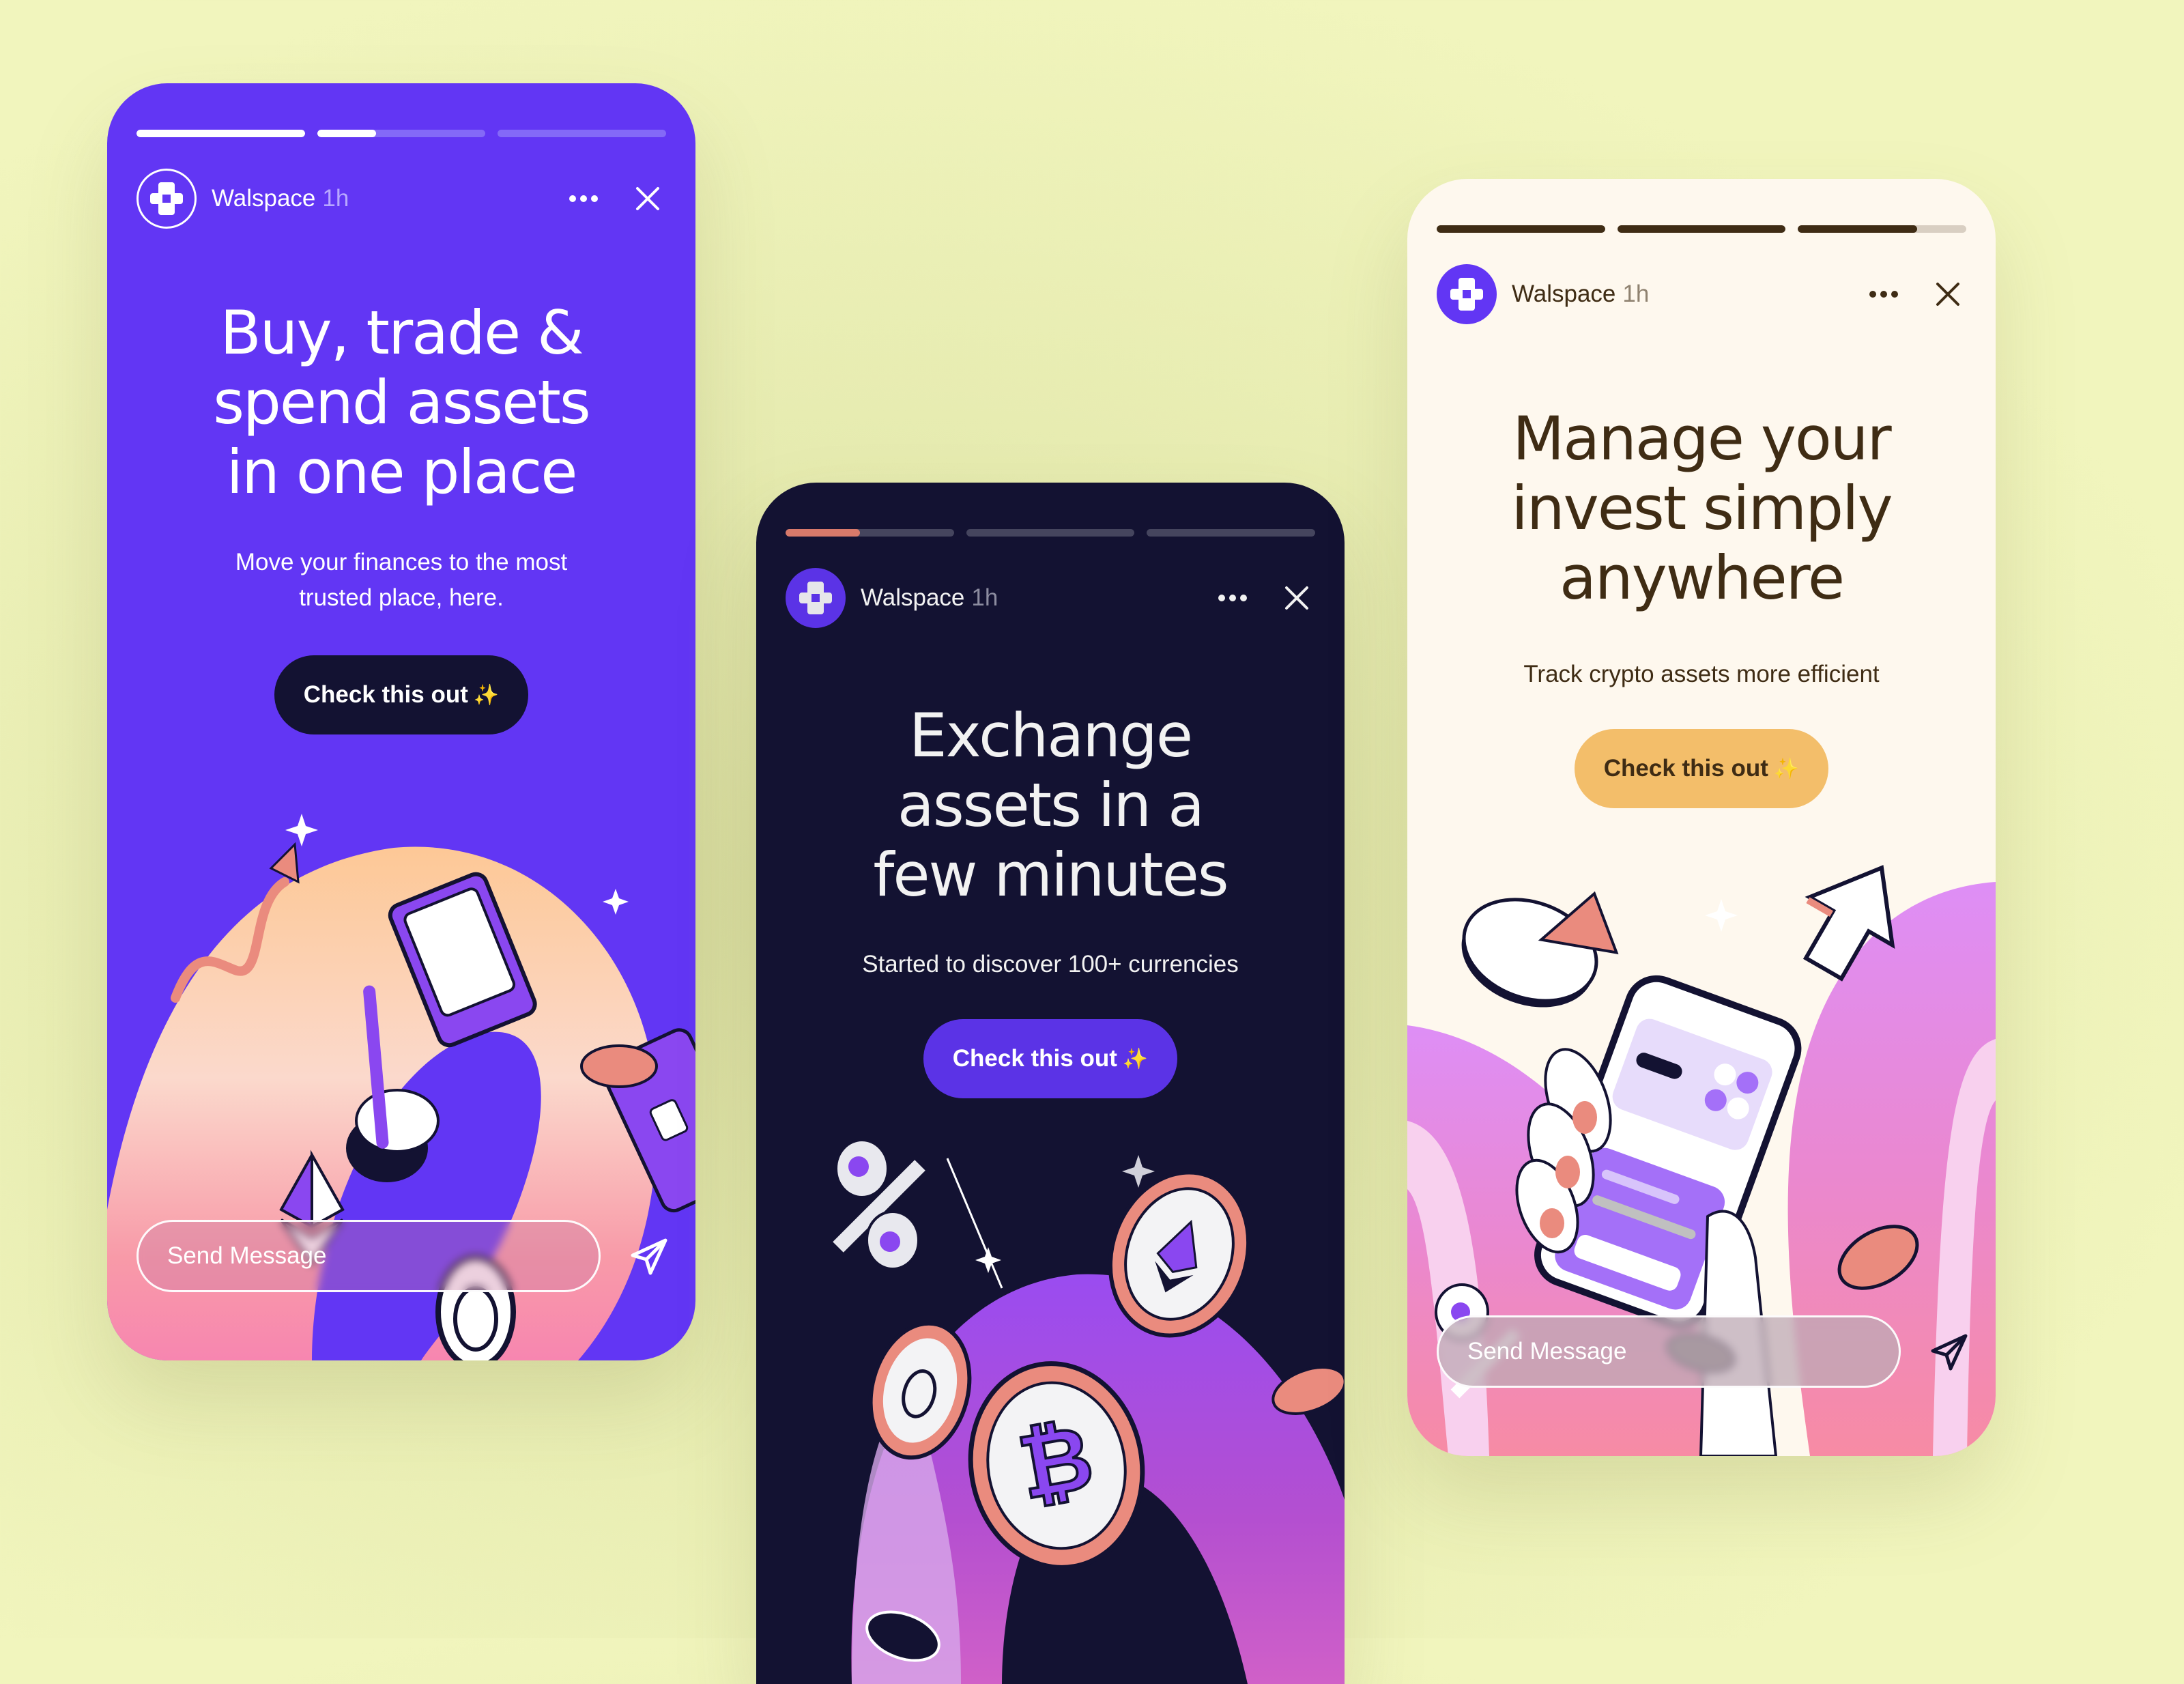 The image size is (2184, 1684). Describe the element at coordinates (284, 863) in the screenshot. I see `arrow-head-icon` at that location.